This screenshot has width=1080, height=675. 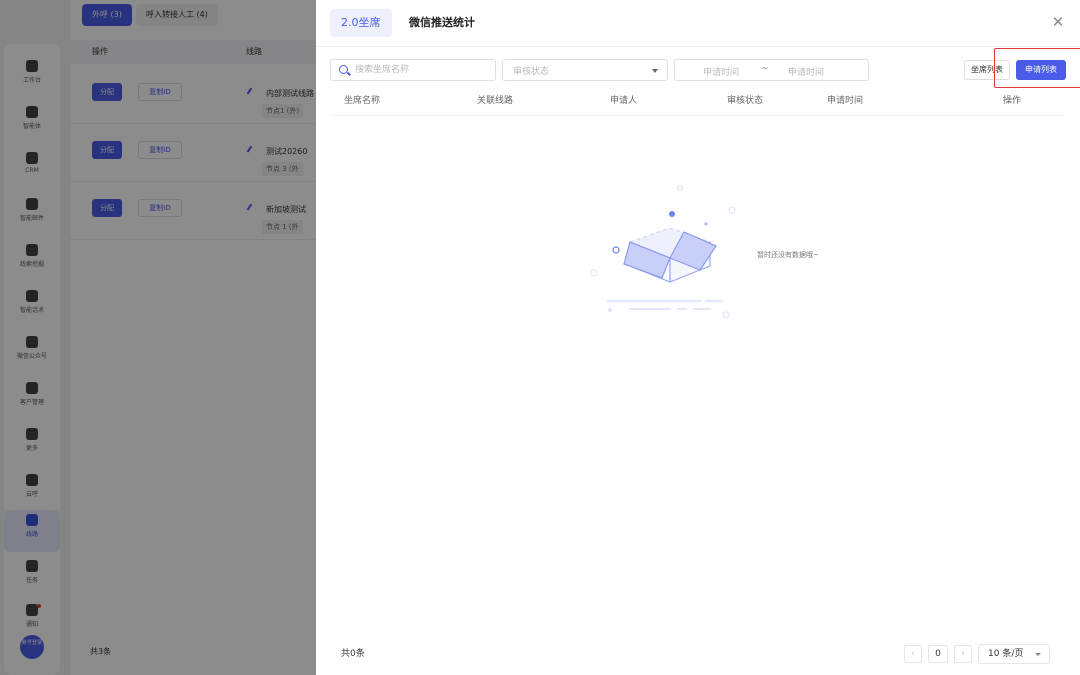 What do you see at coordinates (531, 72) in the screenshot?
I see `status-select-placeholder: 审核状态` at bounding box center [531, 72].